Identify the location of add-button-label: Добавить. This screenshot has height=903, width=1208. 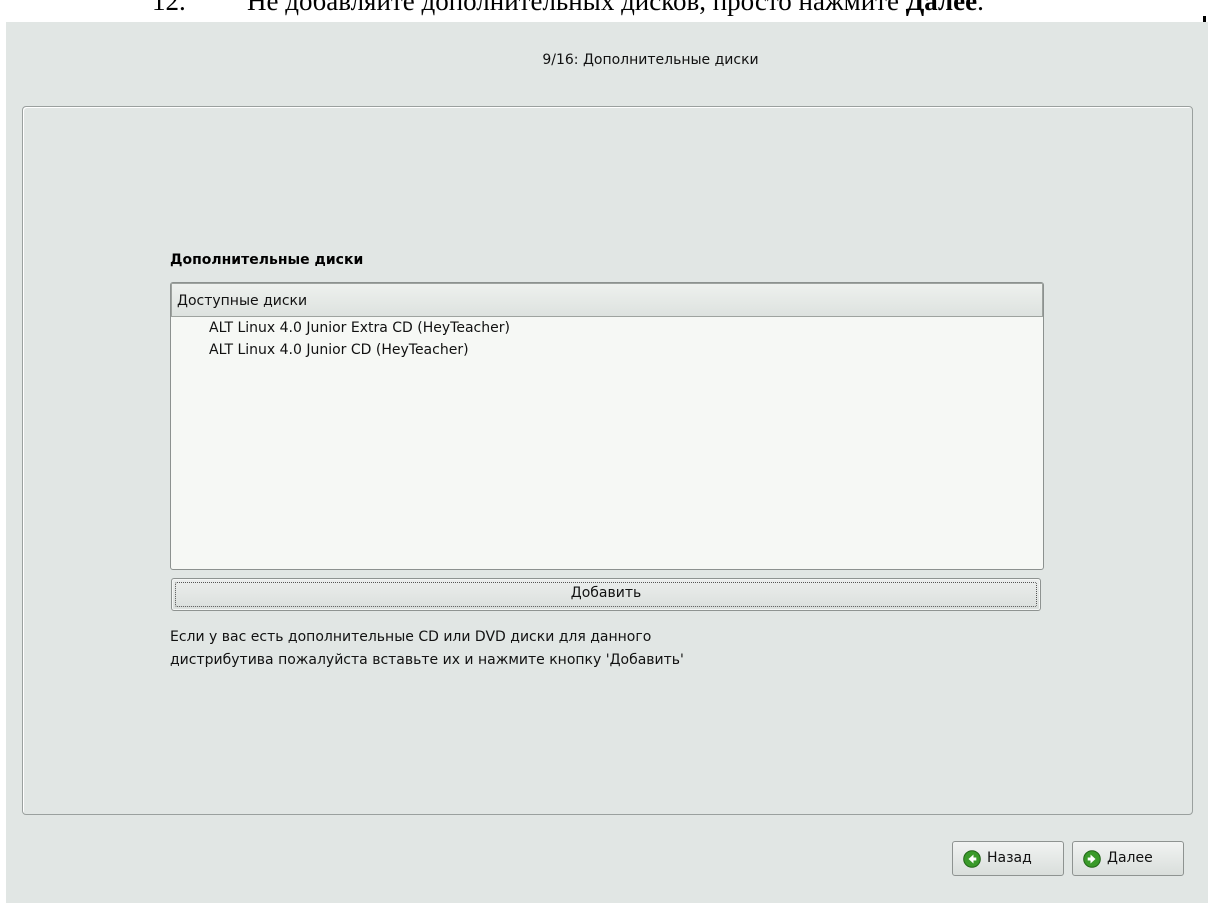
(606, 593).